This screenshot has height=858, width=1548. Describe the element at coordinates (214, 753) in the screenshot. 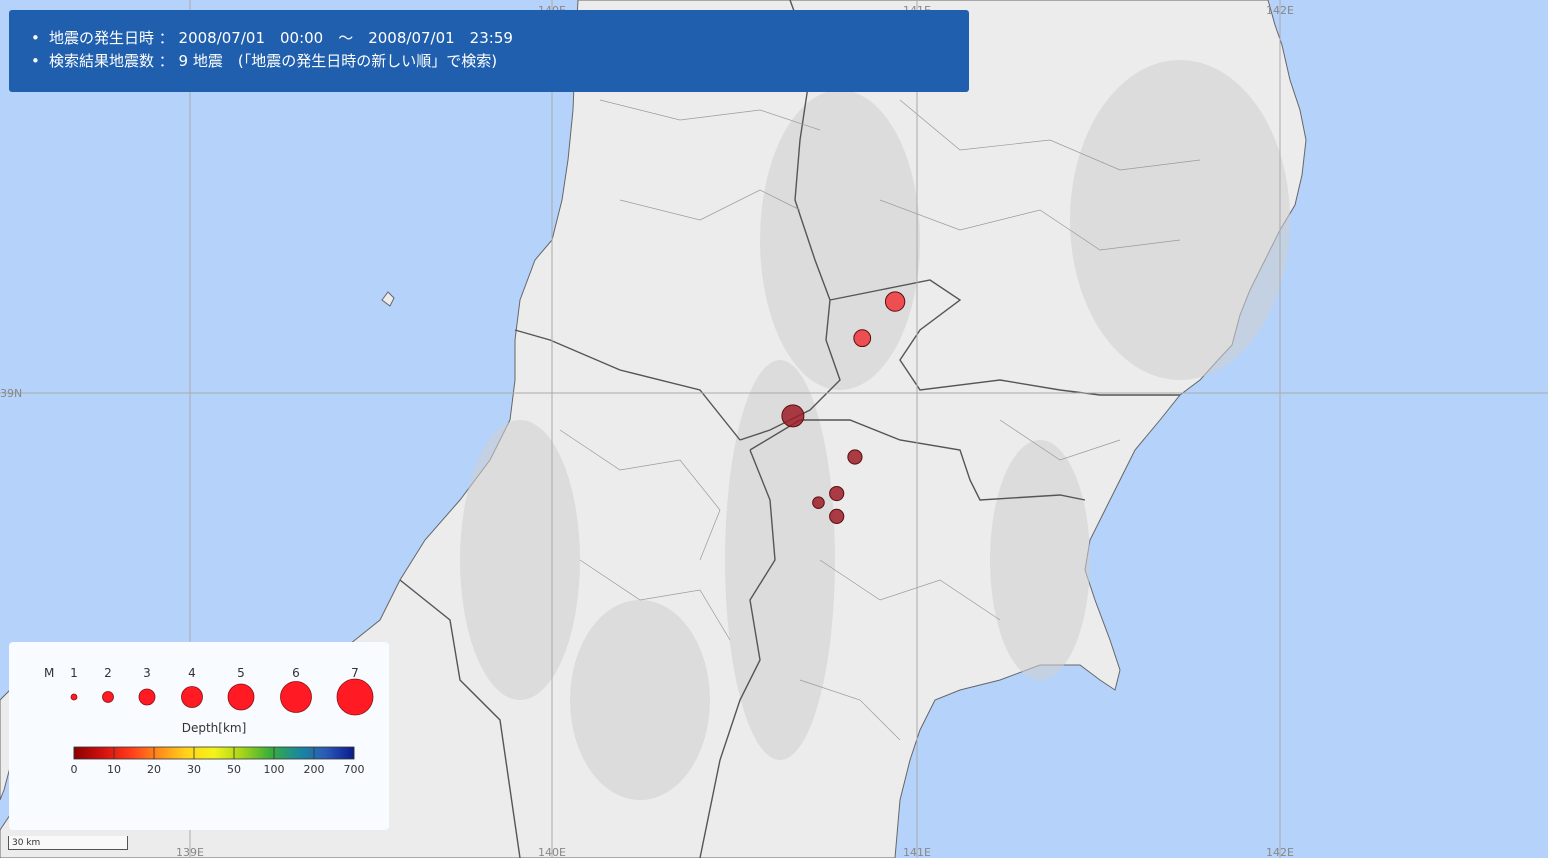

I see `legend-depth-colorbar` at that location.